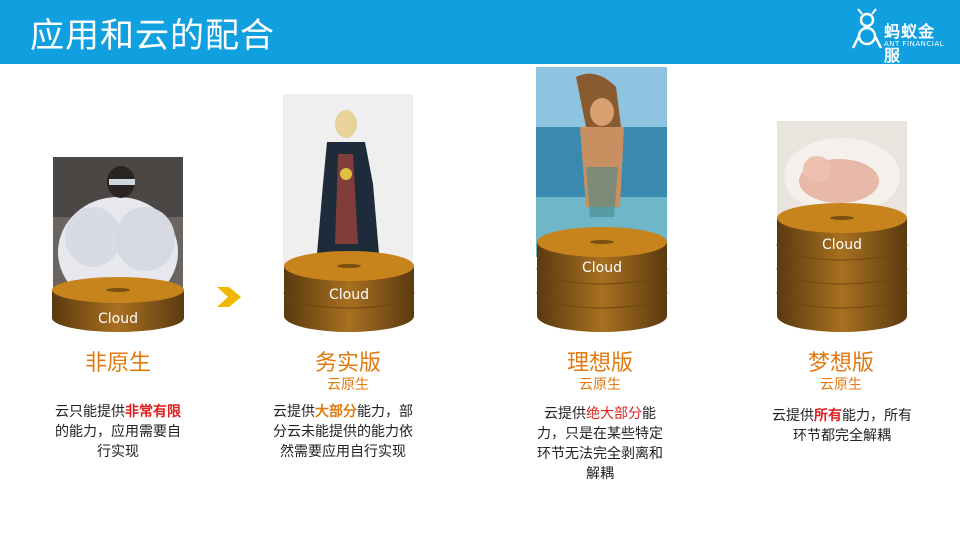 The width and height of the screenshot is (960, 540). Describe the element at coordinates (600, 385) in the screenshot. I see `column-subtitle-3: 云原生` at that location.